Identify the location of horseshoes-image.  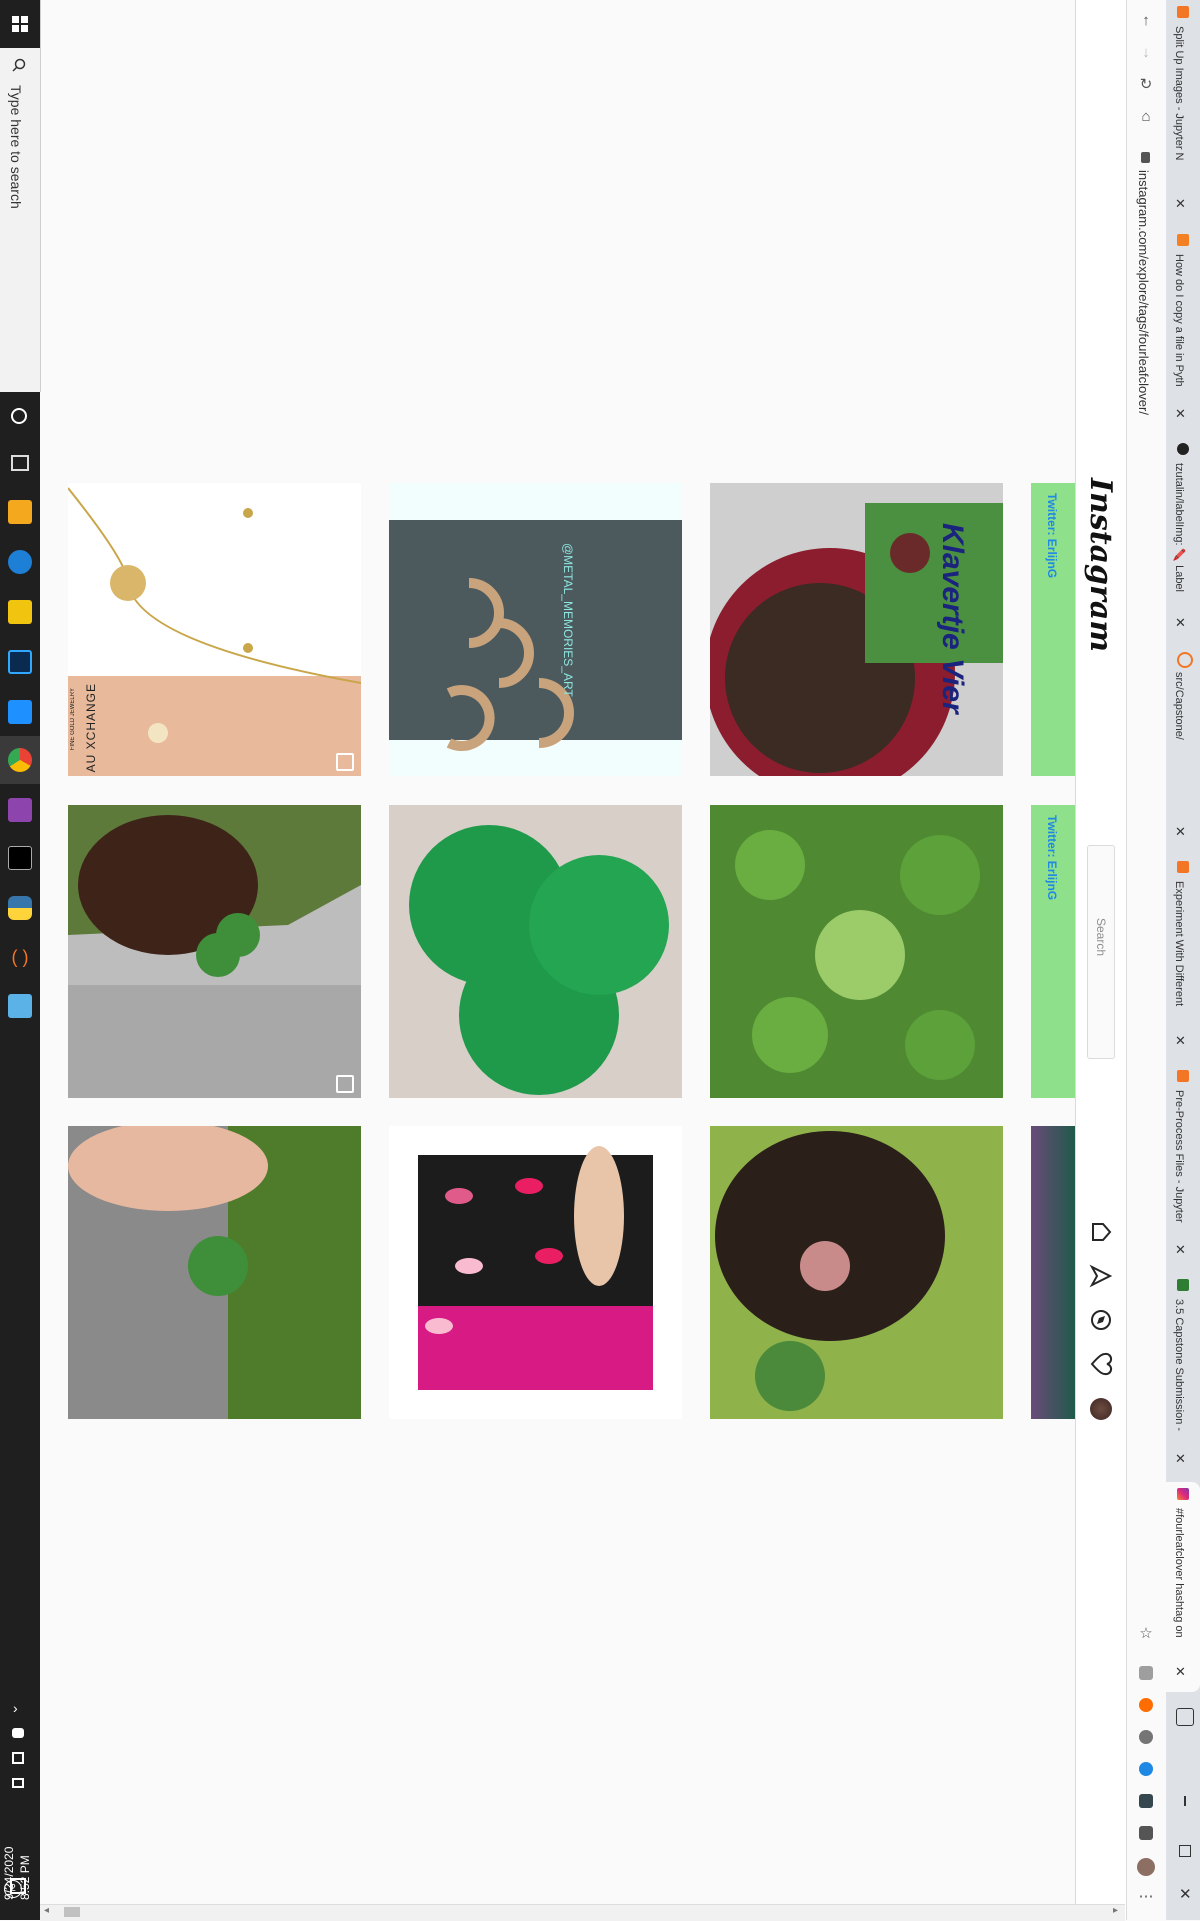
(535, 629).